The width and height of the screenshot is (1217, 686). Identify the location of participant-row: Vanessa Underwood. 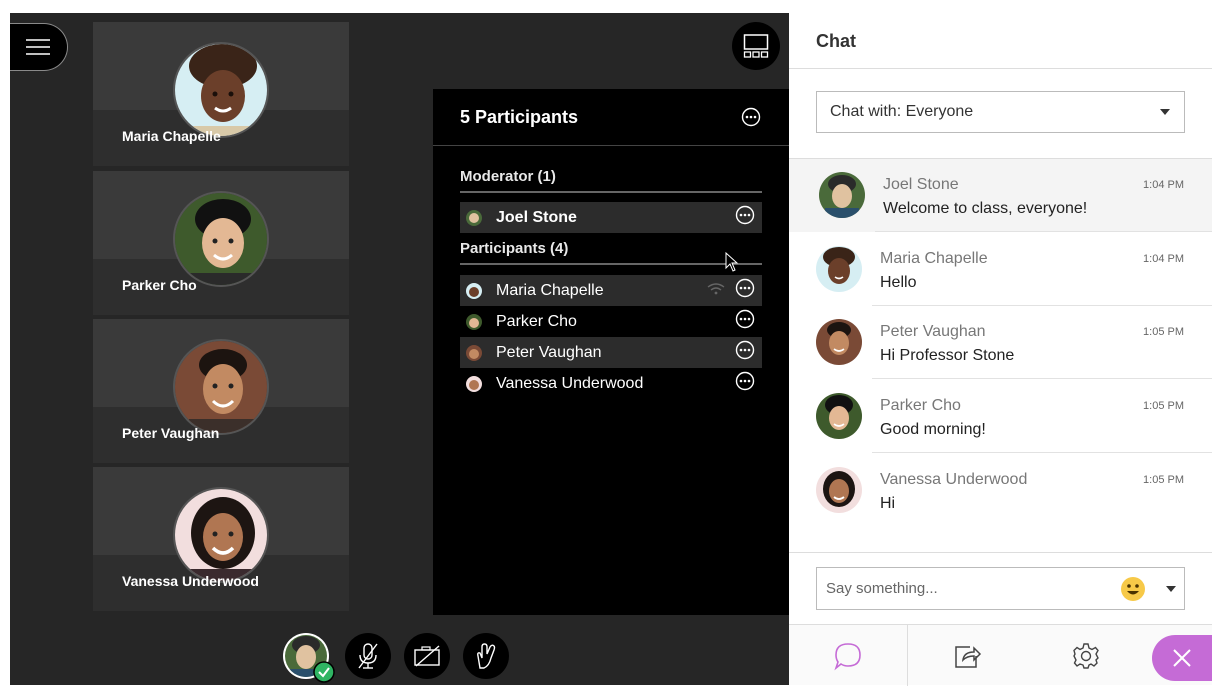
(611, 383).